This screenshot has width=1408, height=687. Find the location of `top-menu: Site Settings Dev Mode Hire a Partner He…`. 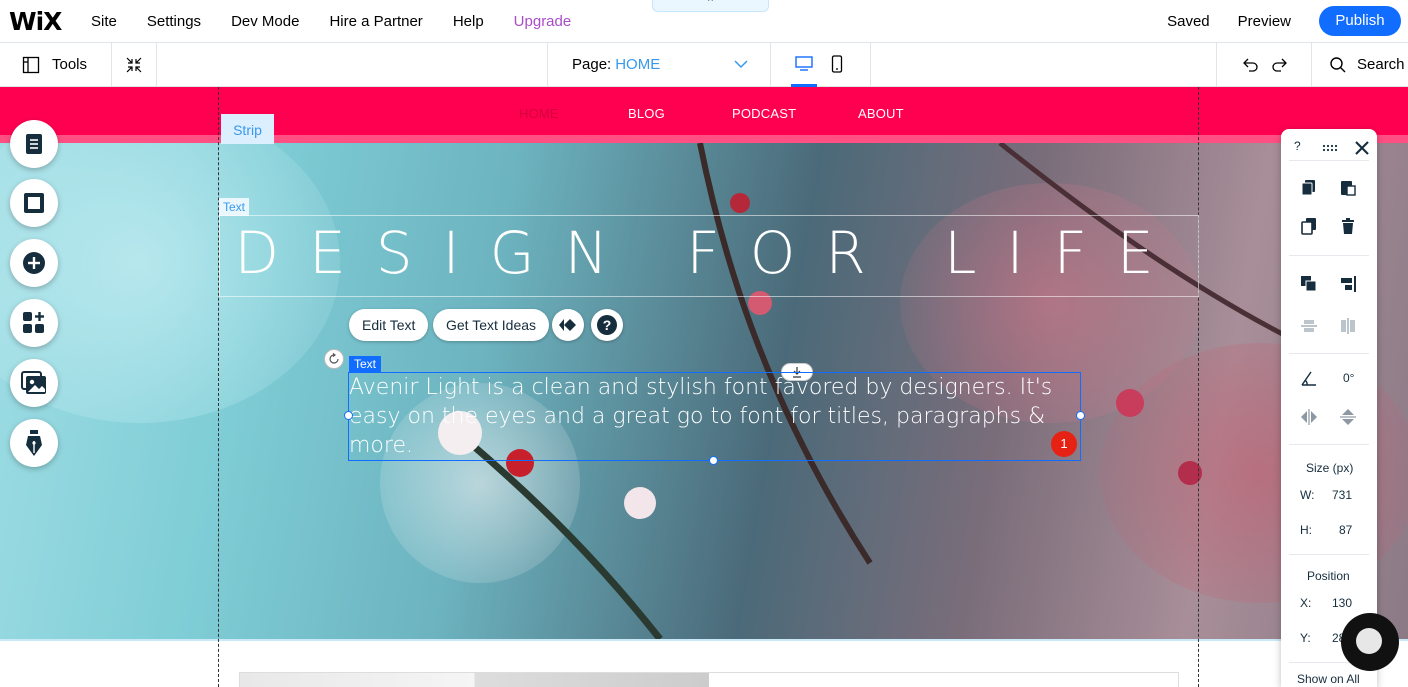

top-menu: Site Settings Dev Mode Hire a Partner He… is located at coordinates (331, 21).